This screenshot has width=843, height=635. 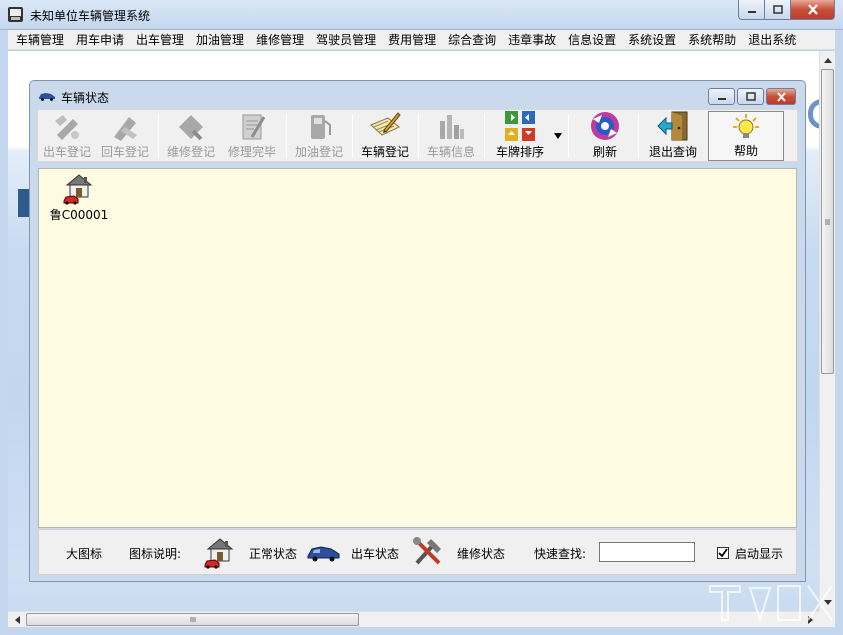 I want to click on watermark-logo, so click(x=771, y=604).